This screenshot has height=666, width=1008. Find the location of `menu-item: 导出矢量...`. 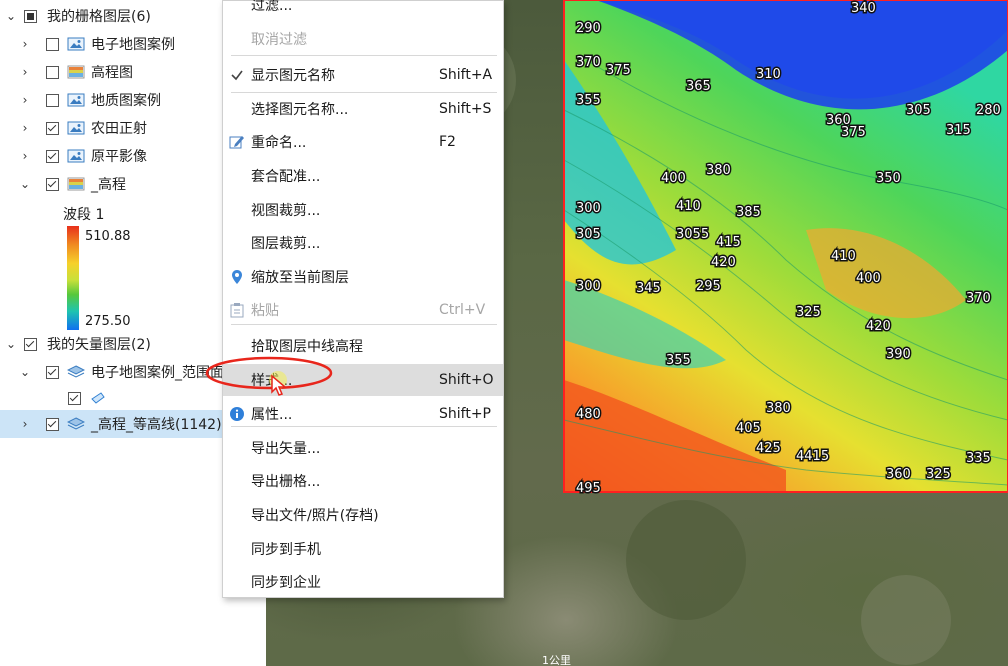

menu-item: 导出矢量... is located at coordinates (363, 448).